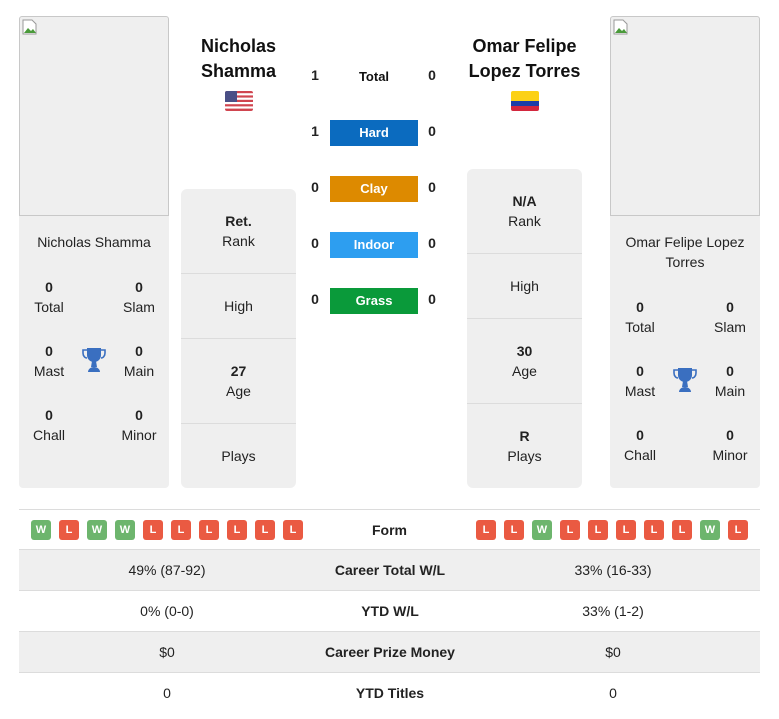 The width and height of the screenshot is (779, 719). What do you see at coordinates (613, 693) in the screenshot?
I see `stat-p2-value: 0` at bounding box center [613, 693].